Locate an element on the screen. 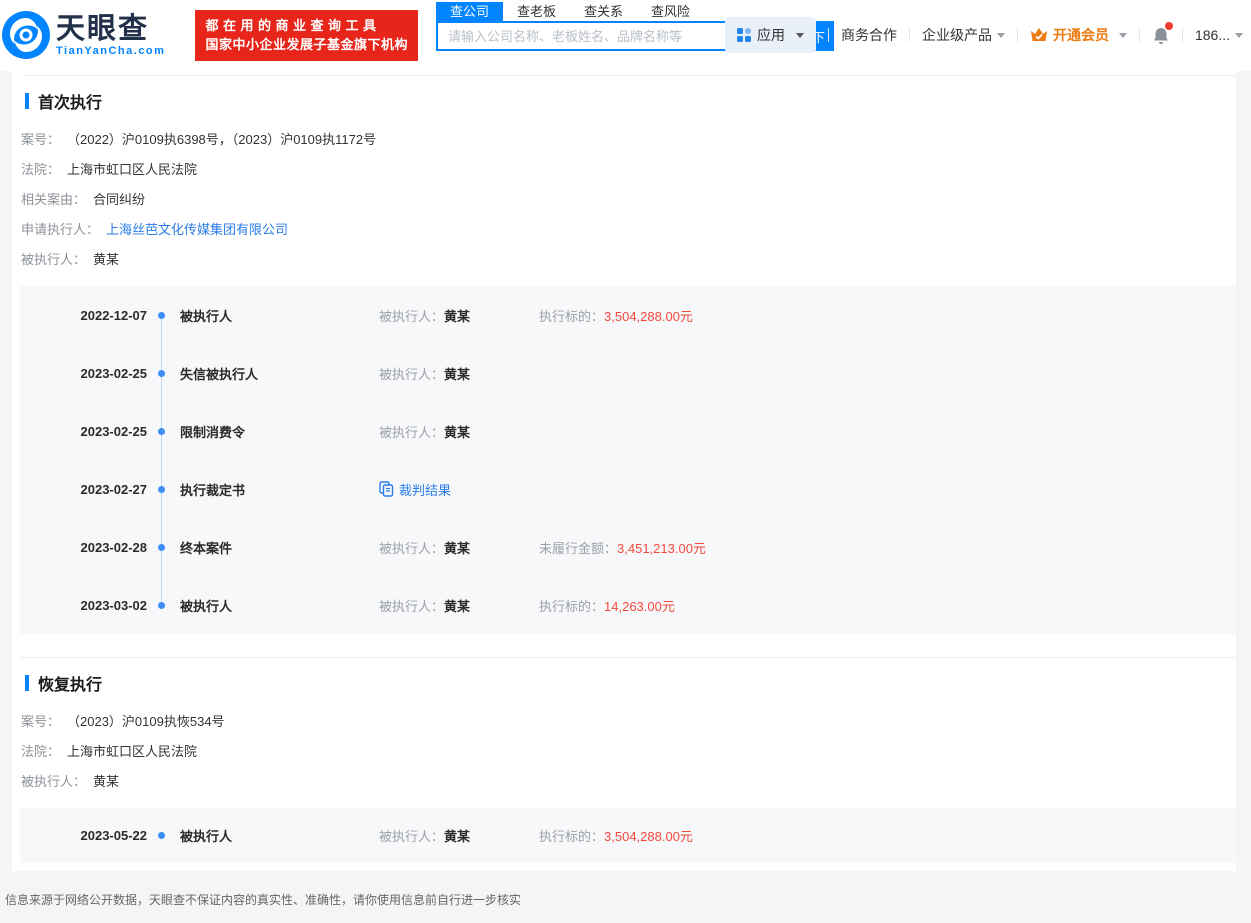 The image size is (1251, 923). notification-dot is located at coordinates (1168, 25).